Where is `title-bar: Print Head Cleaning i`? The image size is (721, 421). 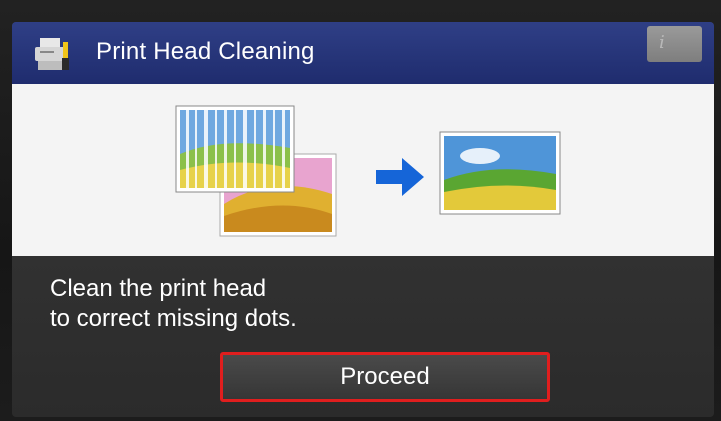
title-bar: Print Head Cleaning i is located at coordinates (363, 53).